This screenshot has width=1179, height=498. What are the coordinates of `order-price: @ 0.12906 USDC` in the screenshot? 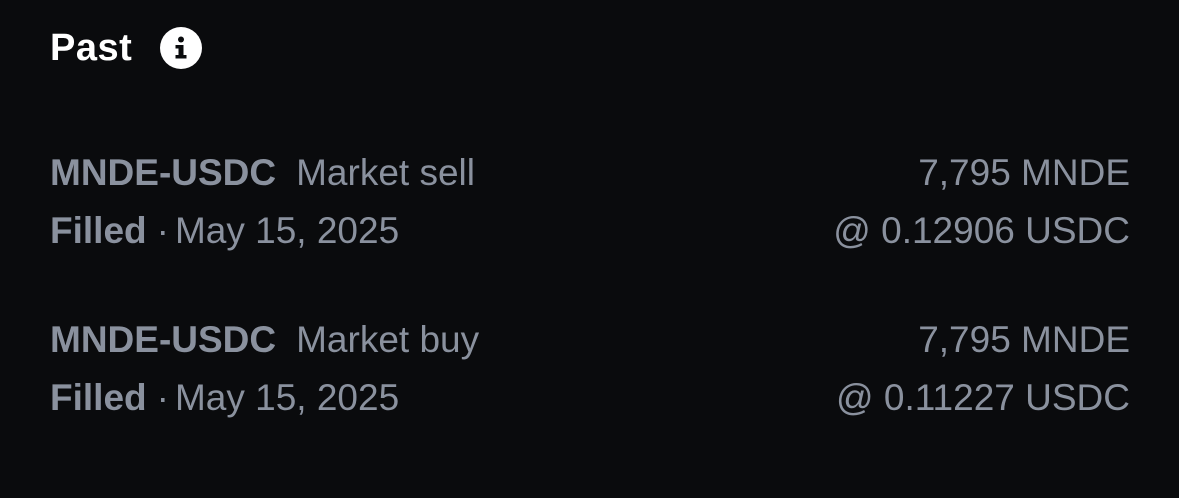 It's located at (981, 230).